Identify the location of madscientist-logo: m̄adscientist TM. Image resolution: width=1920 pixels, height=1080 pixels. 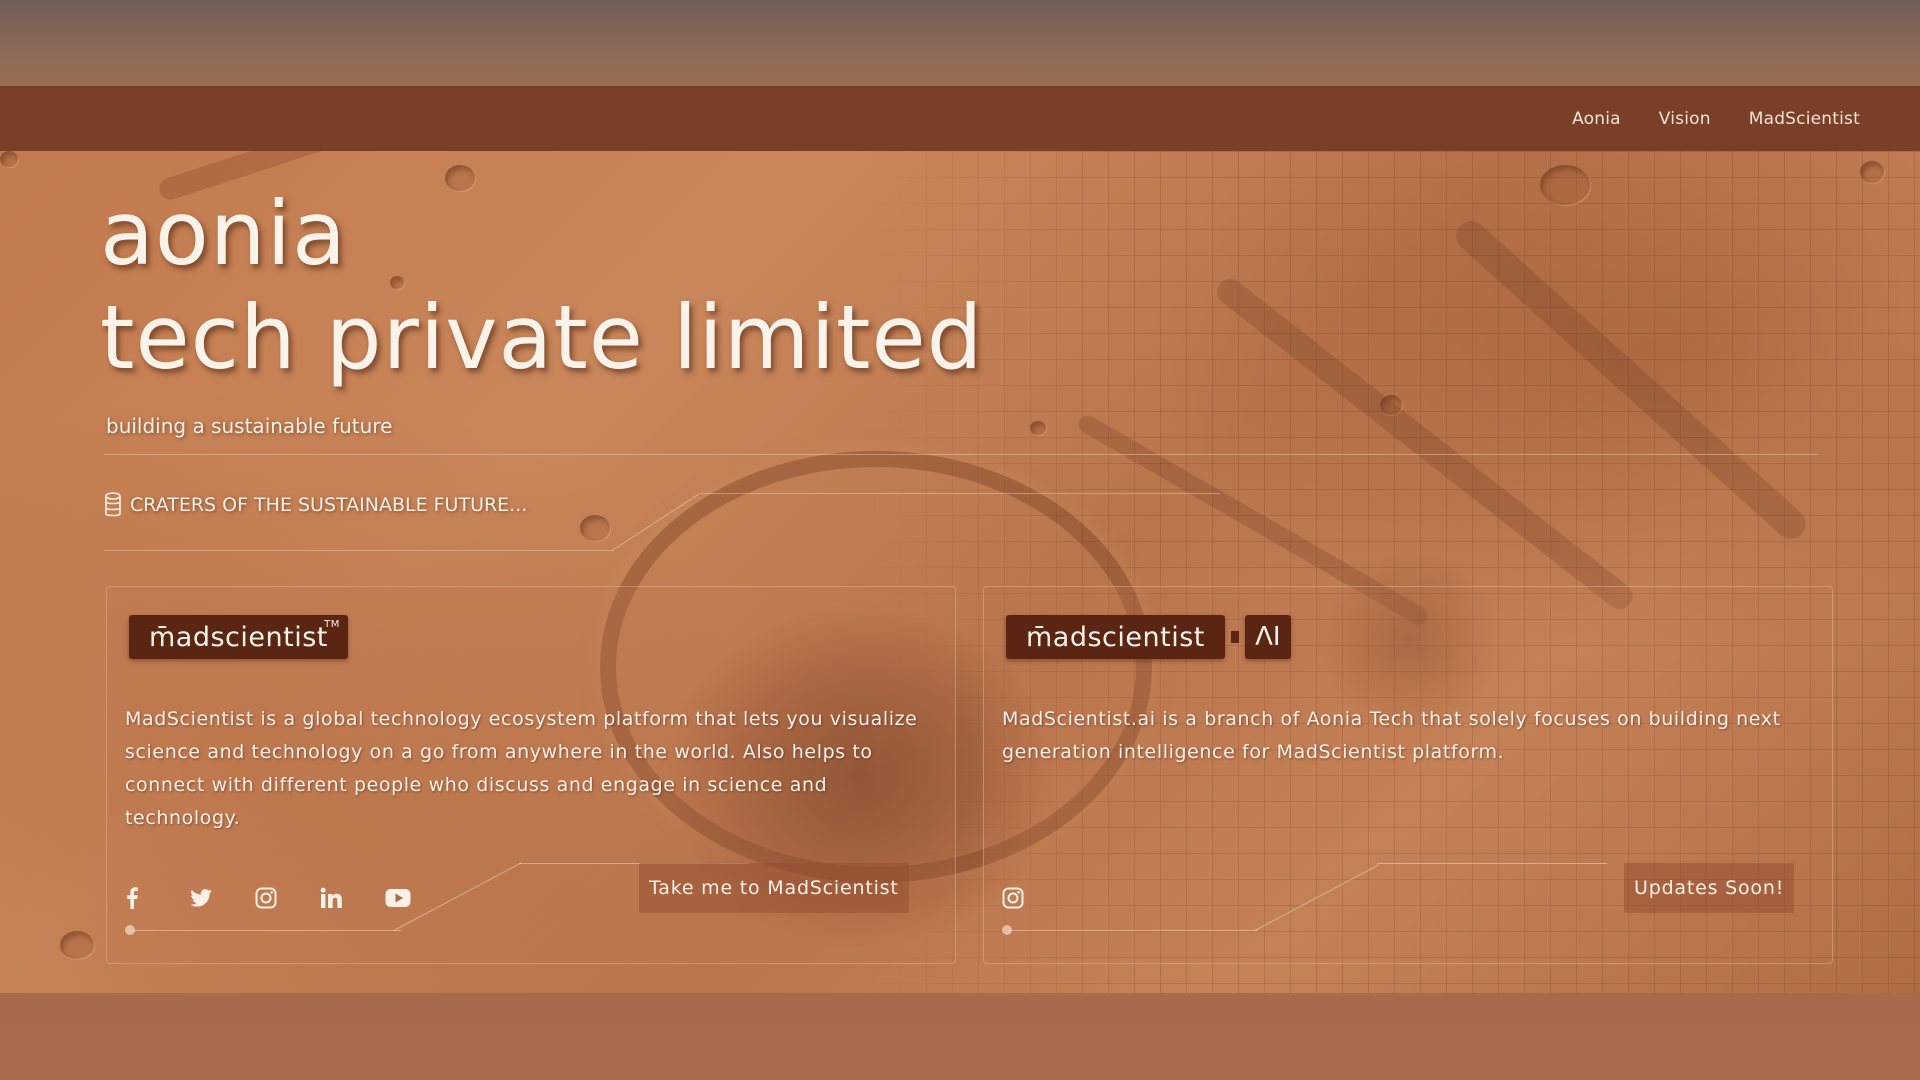
(238, 637).